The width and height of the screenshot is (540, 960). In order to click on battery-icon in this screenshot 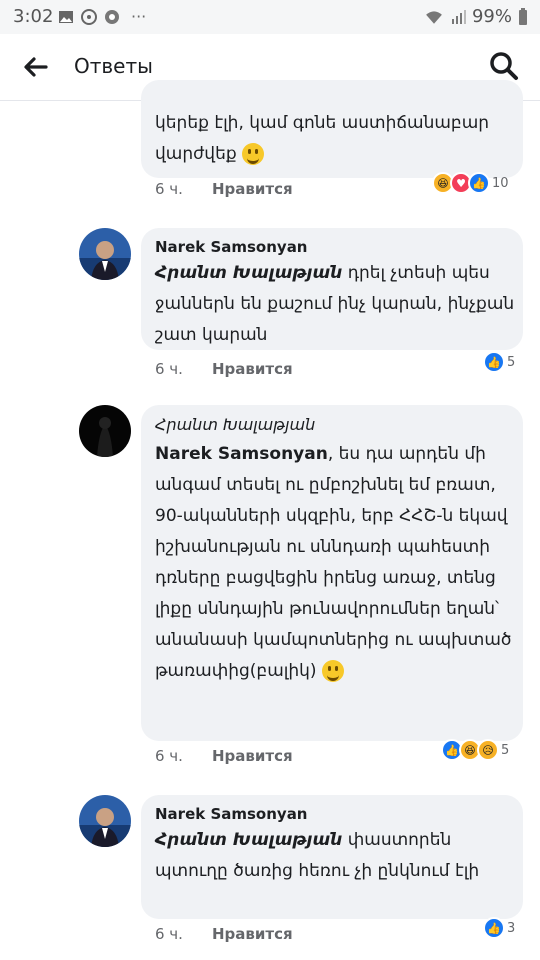, I will do `click(523, 16)`.